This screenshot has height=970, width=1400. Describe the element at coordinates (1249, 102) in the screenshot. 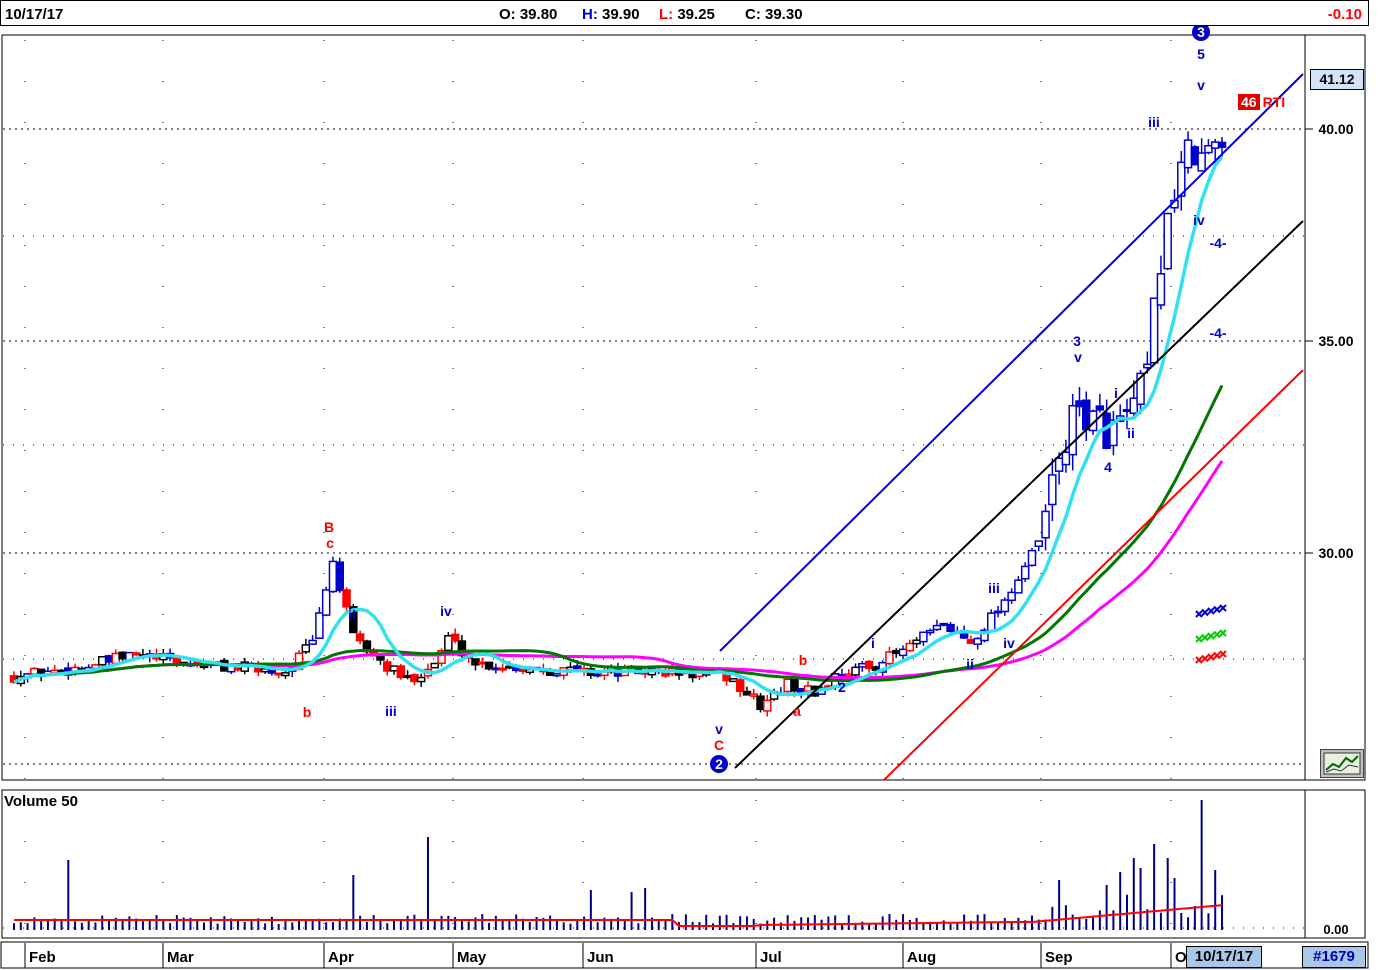

I see `rti-value: 46` at that location.